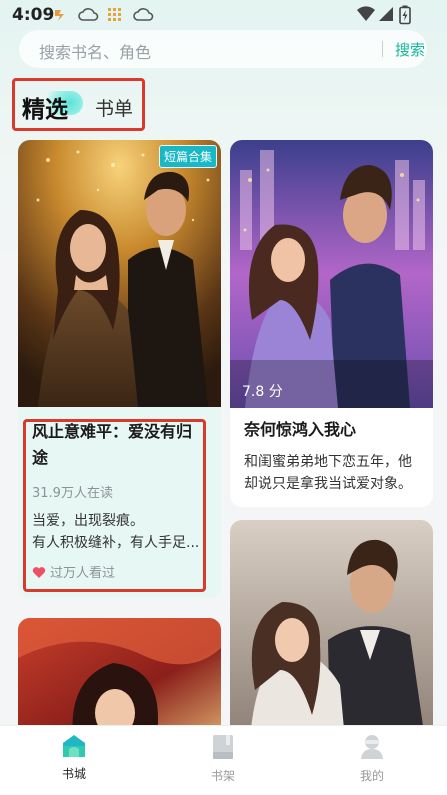 This screenshot has width=447, height=795. I want to click on category-tabs: 精选 书单, so click(78, 104).